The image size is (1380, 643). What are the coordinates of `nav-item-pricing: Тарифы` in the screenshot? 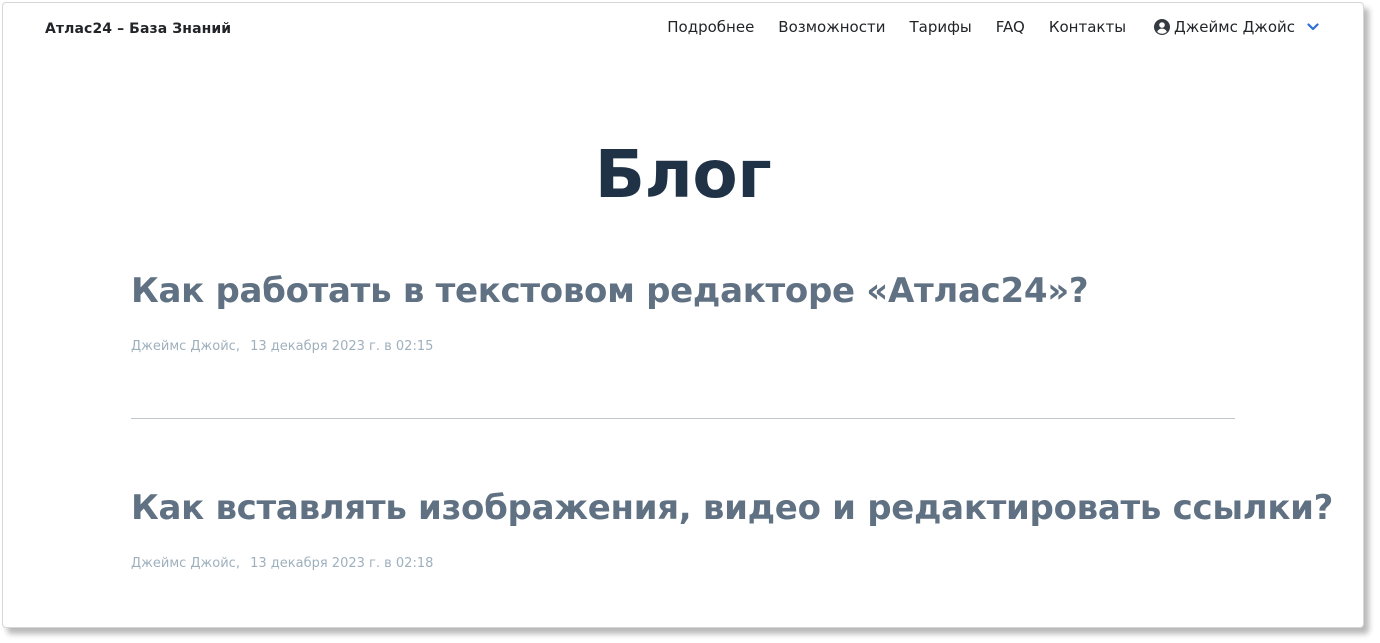 It's located at (940, 27).